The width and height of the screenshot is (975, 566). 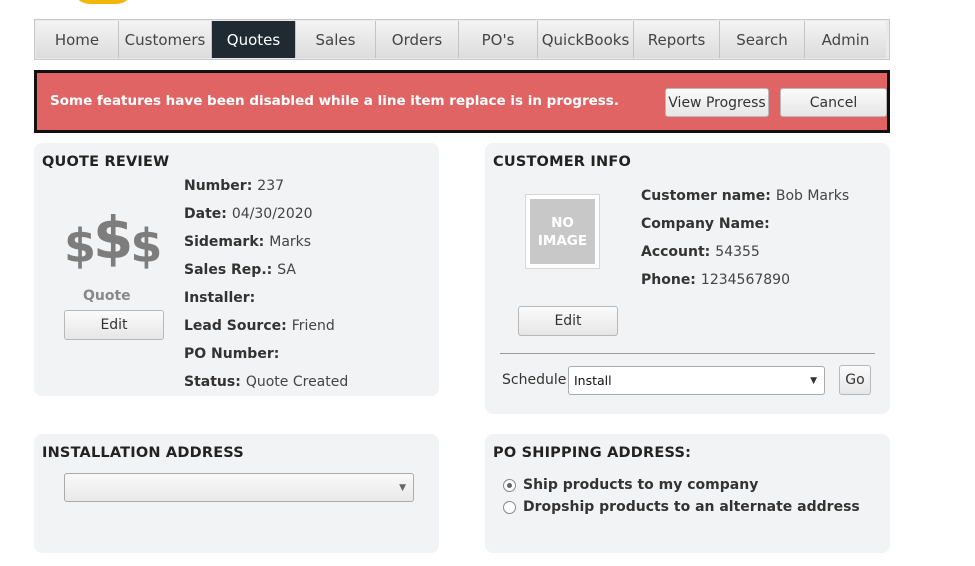 What do you see at coordinates (845, 39) in the screenshot?
I see `tab-admin: Admin` at bounding box center [845, 39].